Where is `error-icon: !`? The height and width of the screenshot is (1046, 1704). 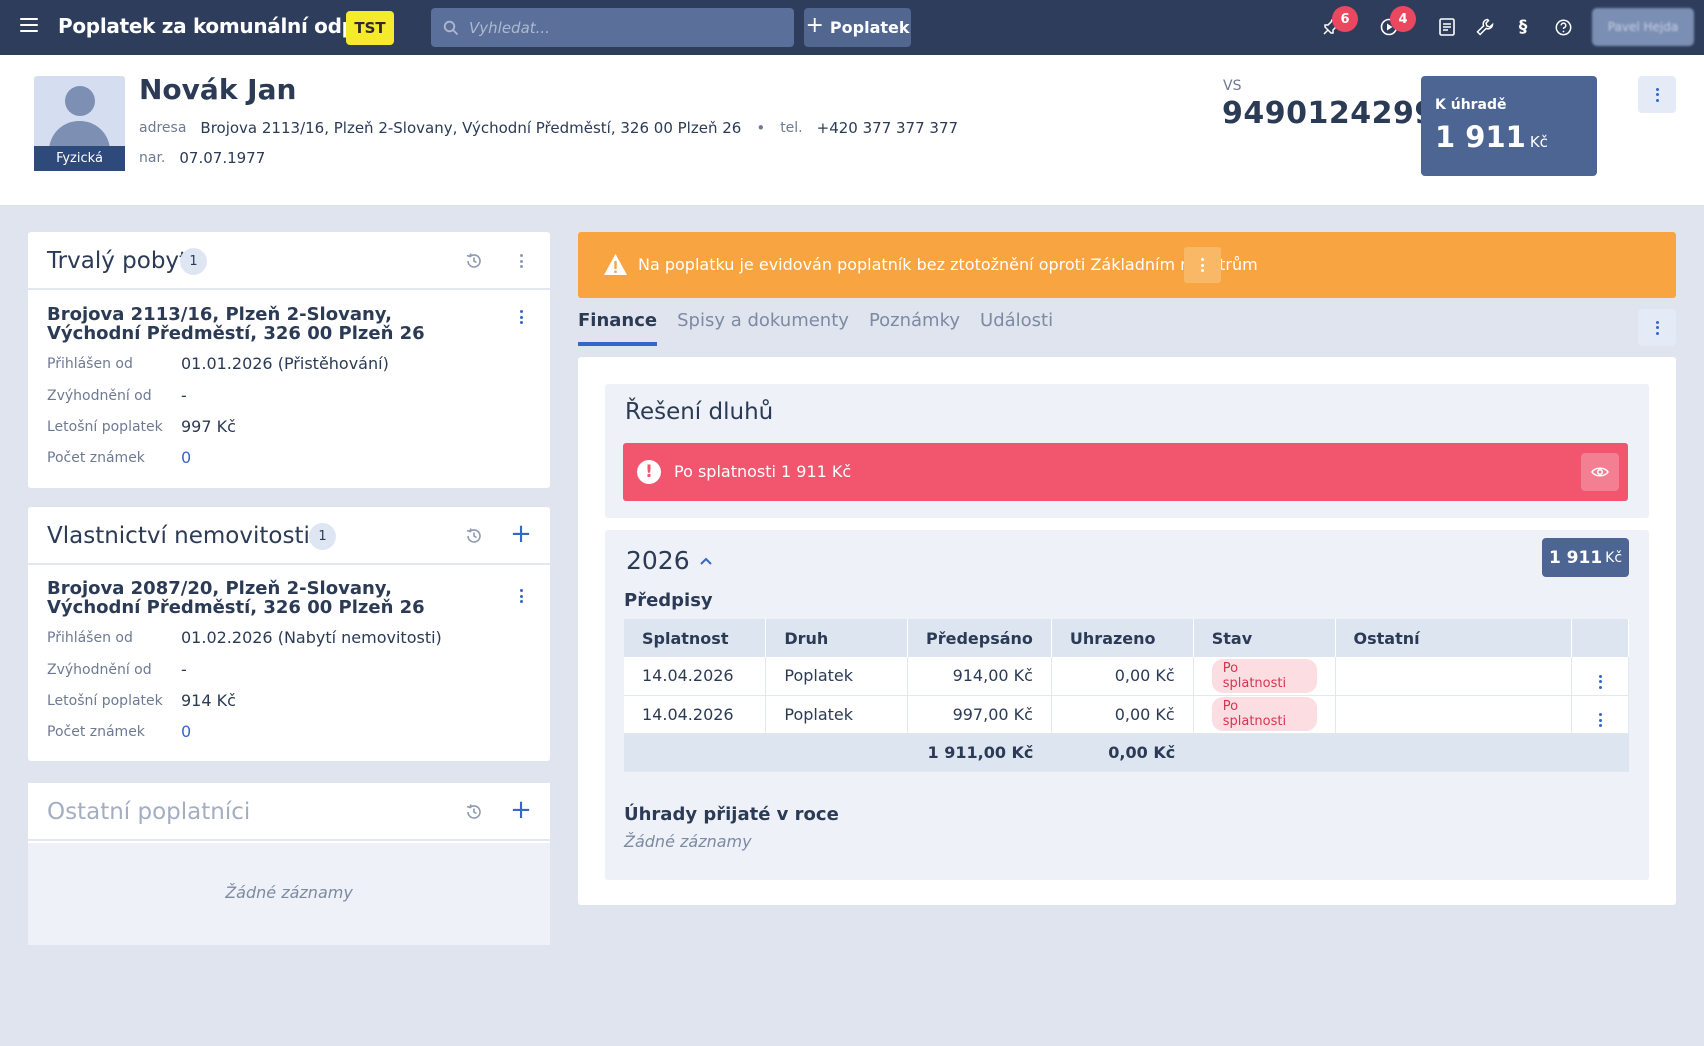 error-icon: ! is located at coordinates (649, 472).